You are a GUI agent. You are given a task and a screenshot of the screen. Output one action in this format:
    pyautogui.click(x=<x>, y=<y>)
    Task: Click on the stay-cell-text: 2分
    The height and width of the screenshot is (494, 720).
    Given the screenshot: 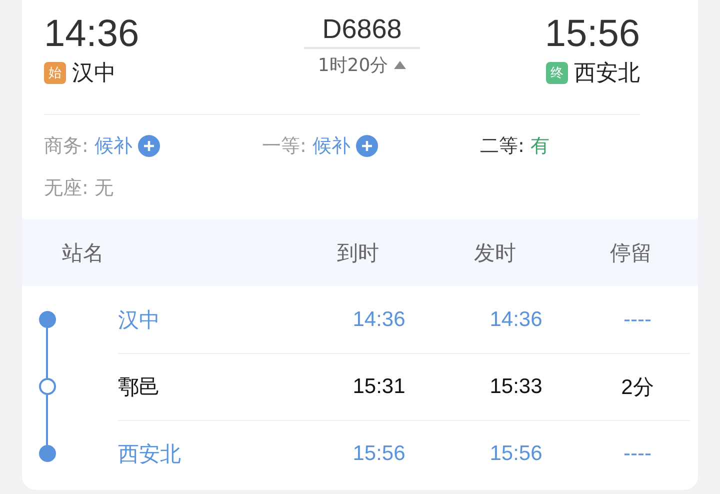 What is the action you would take?
    pyautogui.click(x=637, y=388)
    